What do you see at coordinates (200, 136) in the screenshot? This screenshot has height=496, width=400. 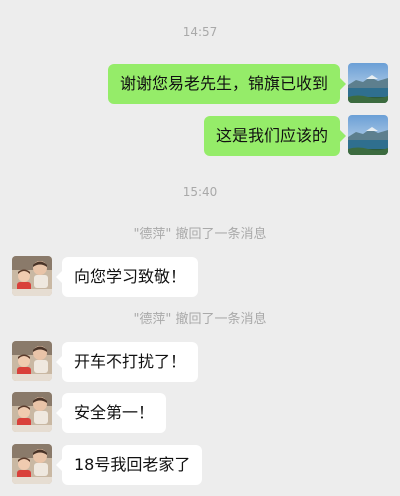 I see `message-row-outgoing: 这是我们应该的` at bounding box center [200, 136].